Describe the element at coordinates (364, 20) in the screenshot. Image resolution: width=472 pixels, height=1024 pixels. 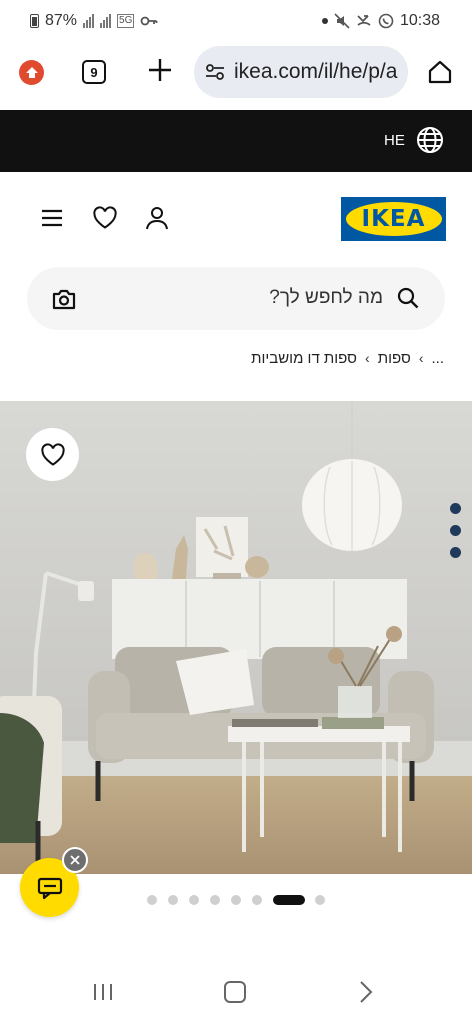
I see `missed-call-icon` at that location.